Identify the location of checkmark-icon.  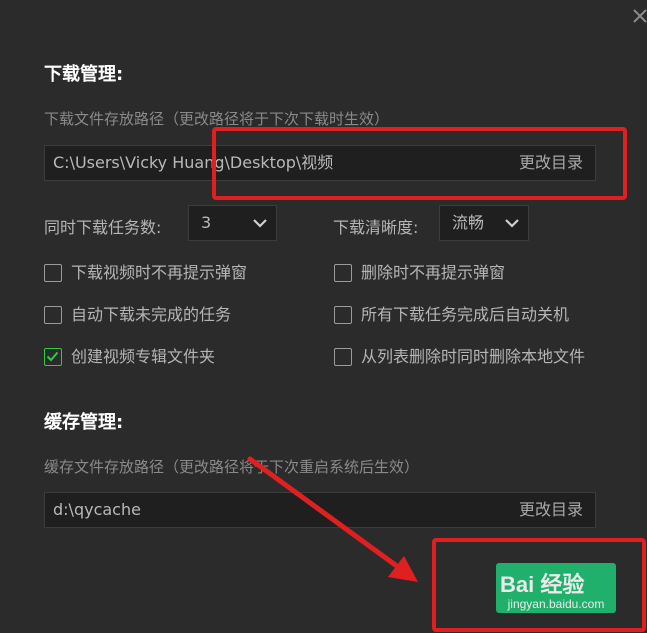
(52, 356).